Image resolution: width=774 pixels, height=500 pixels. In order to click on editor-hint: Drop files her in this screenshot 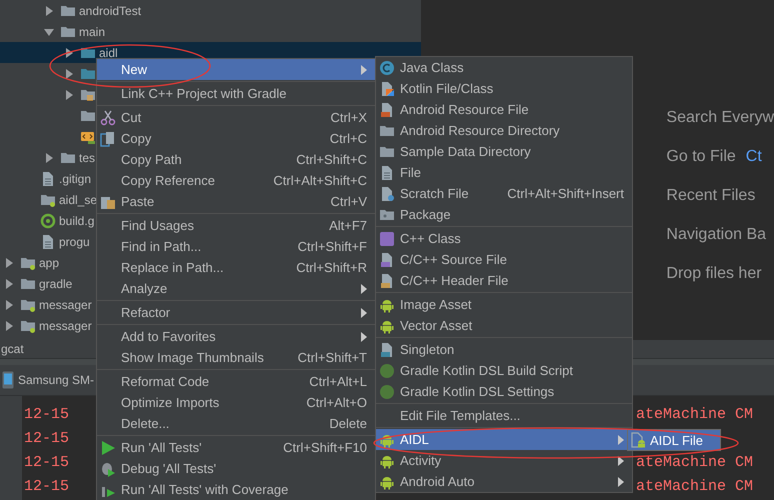, I will do `click(714, 273)`.